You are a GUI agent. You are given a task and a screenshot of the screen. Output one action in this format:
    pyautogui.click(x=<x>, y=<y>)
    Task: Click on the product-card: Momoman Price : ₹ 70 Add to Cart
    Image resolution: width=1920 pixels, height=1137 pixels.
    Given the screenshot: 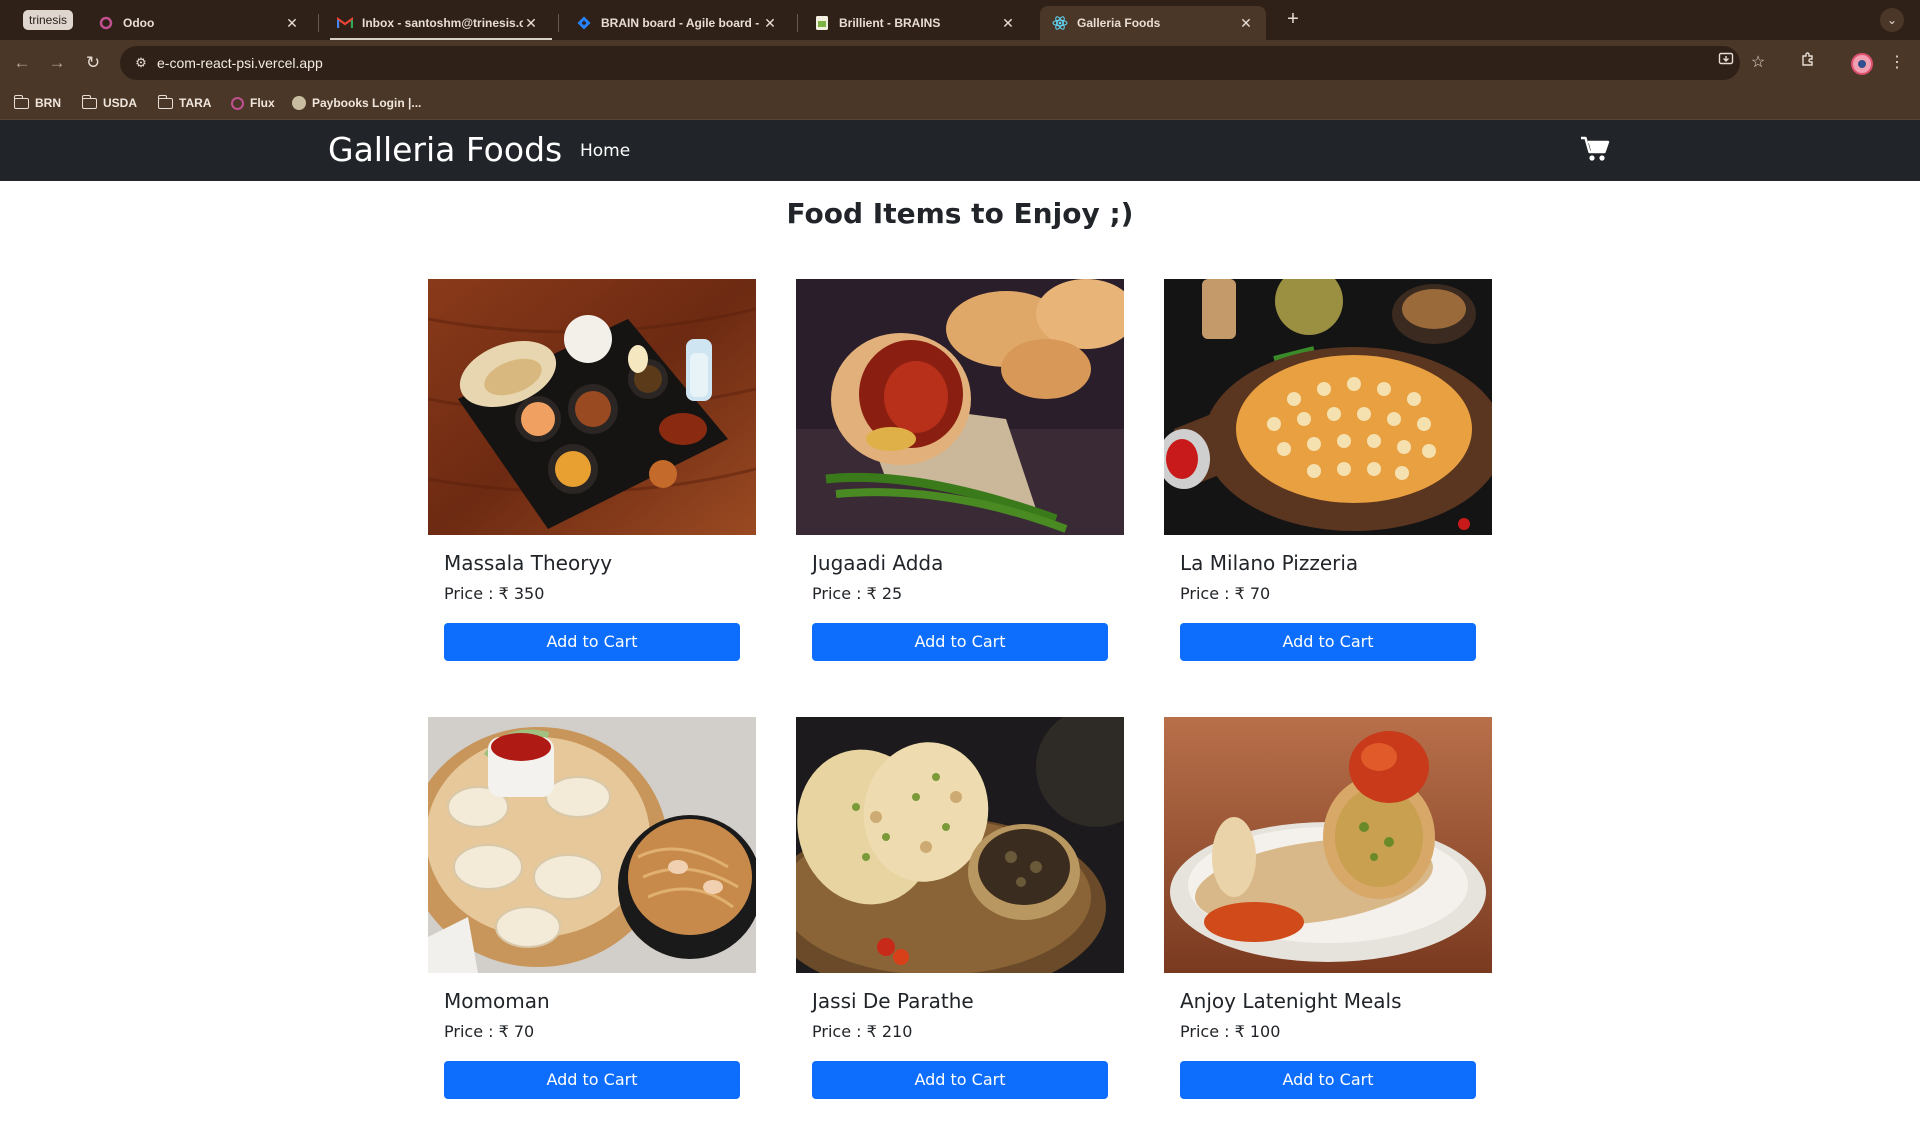 What is the action you would take?
    pyautogui.click(x=592, y=927)
    